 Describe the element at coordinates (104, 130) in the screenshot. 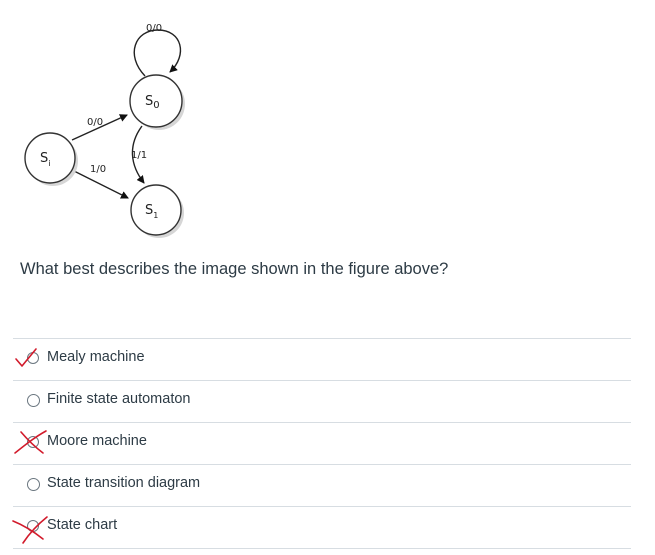

I see `state-diagram-figure: 0/0 0/0 1/0 1/1 Si S0 S1` at that location.